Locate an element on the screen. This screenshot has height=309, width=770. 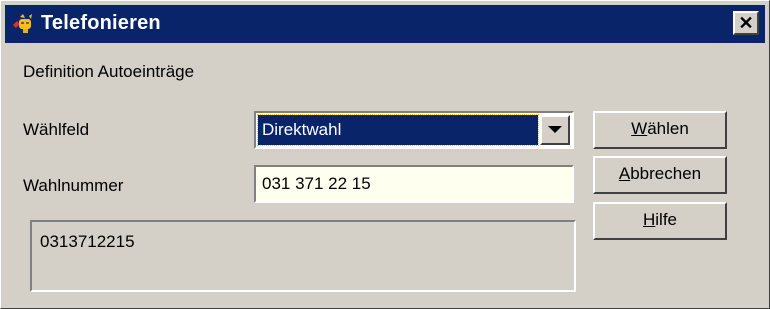
hilfe-button: Hilfe is located at coordinates (660, 221).